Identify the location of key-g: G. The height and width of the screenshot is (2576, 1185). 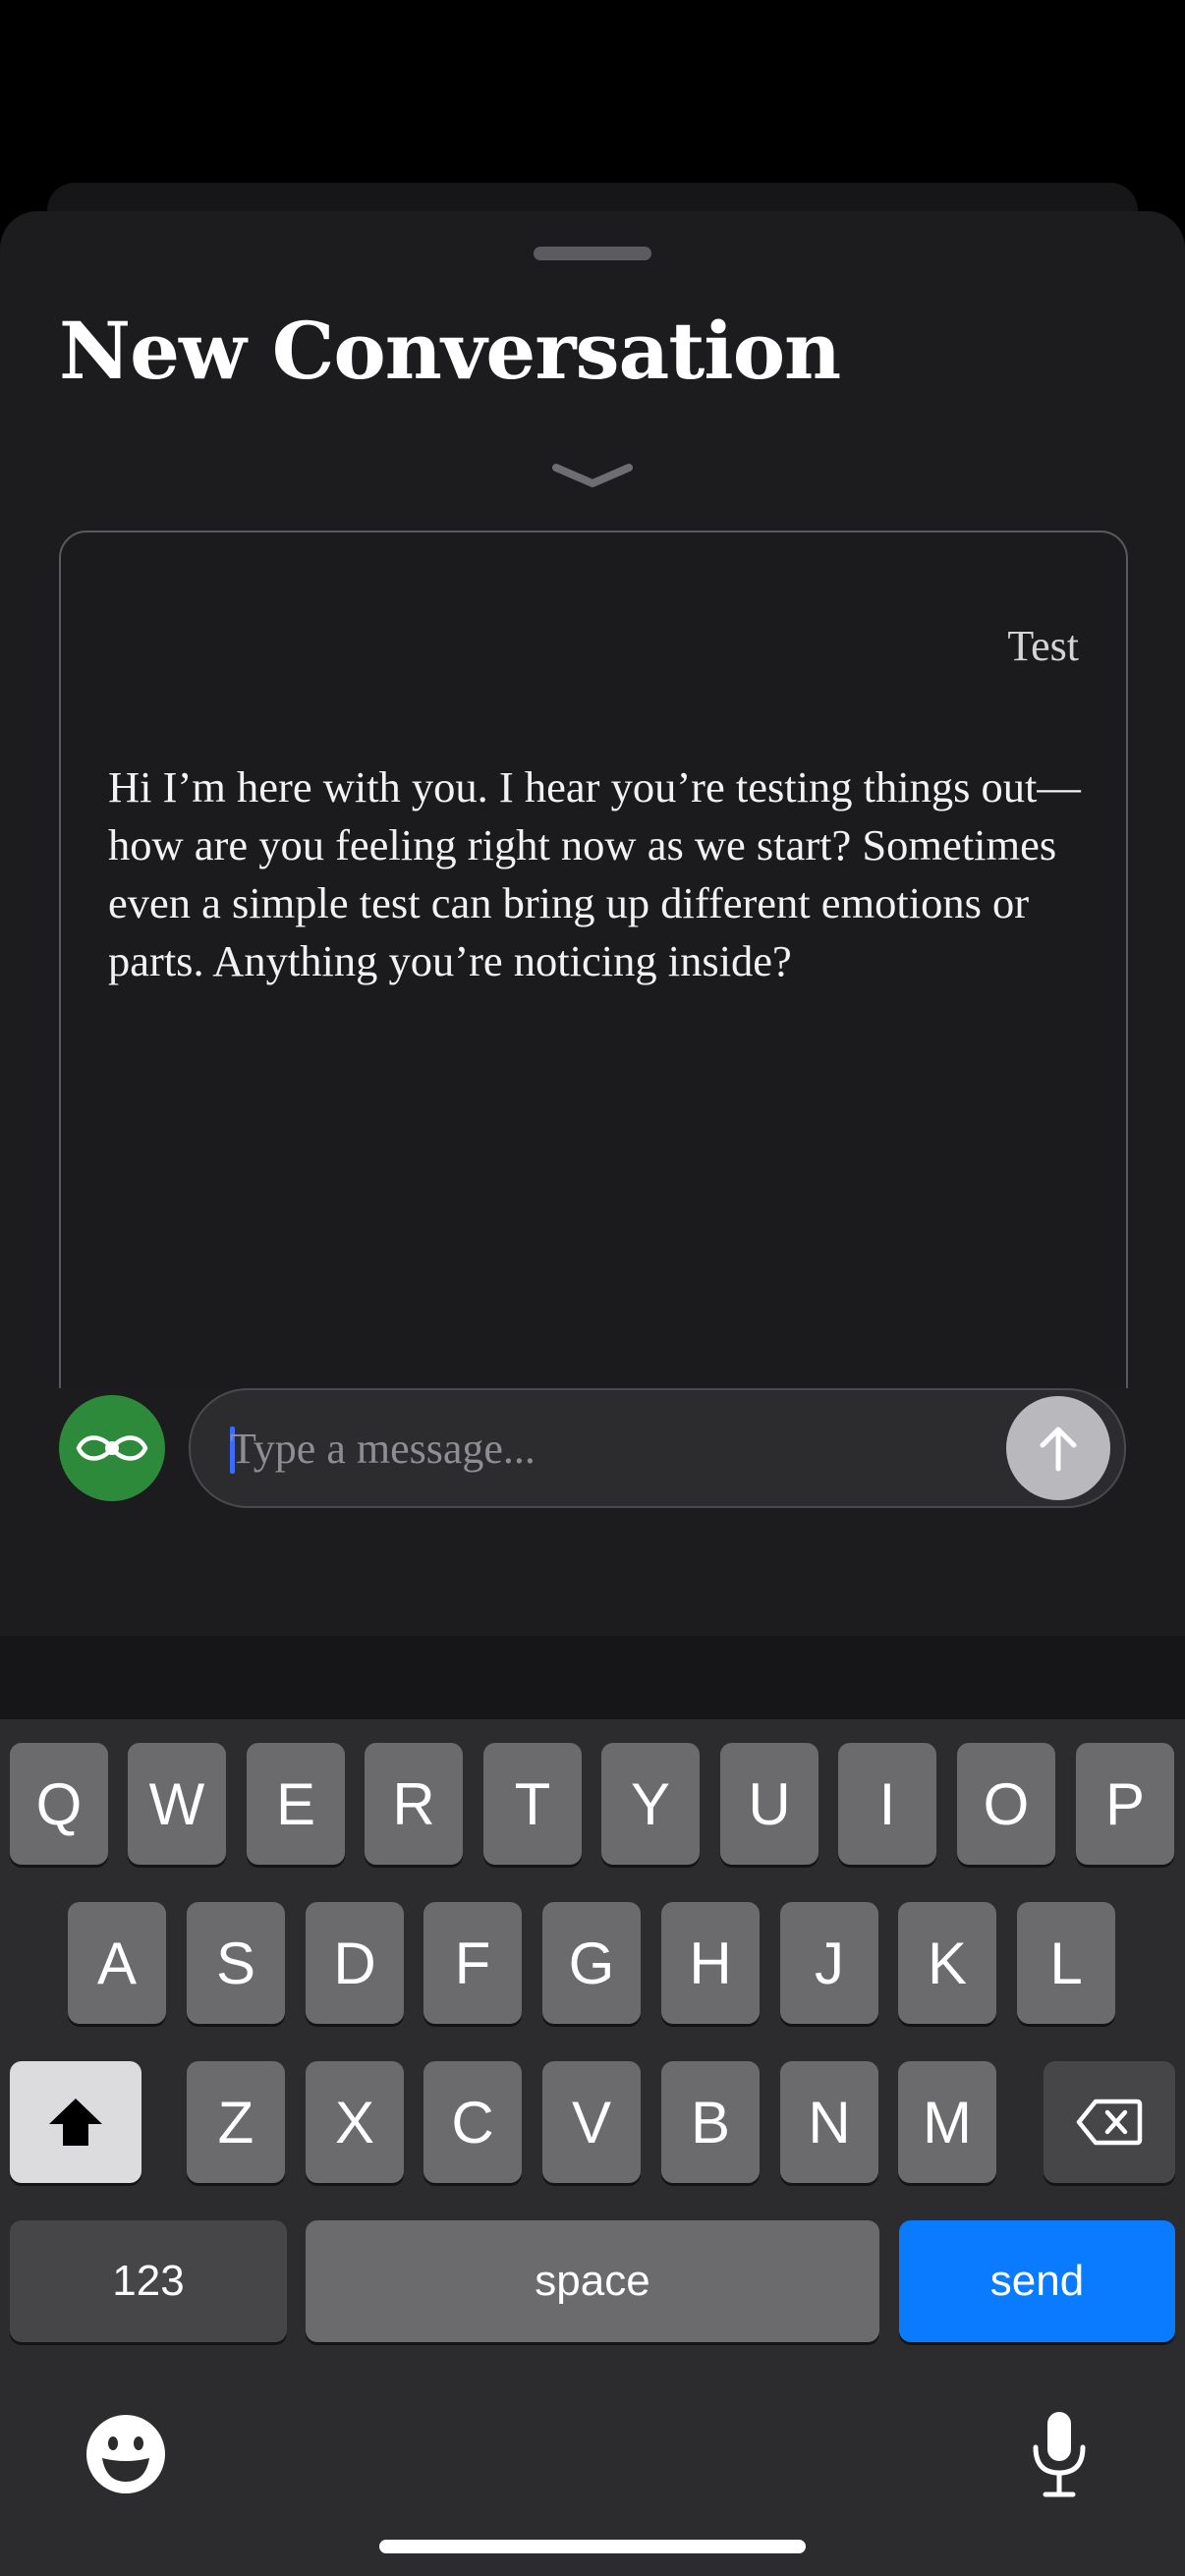
(592, 1963).